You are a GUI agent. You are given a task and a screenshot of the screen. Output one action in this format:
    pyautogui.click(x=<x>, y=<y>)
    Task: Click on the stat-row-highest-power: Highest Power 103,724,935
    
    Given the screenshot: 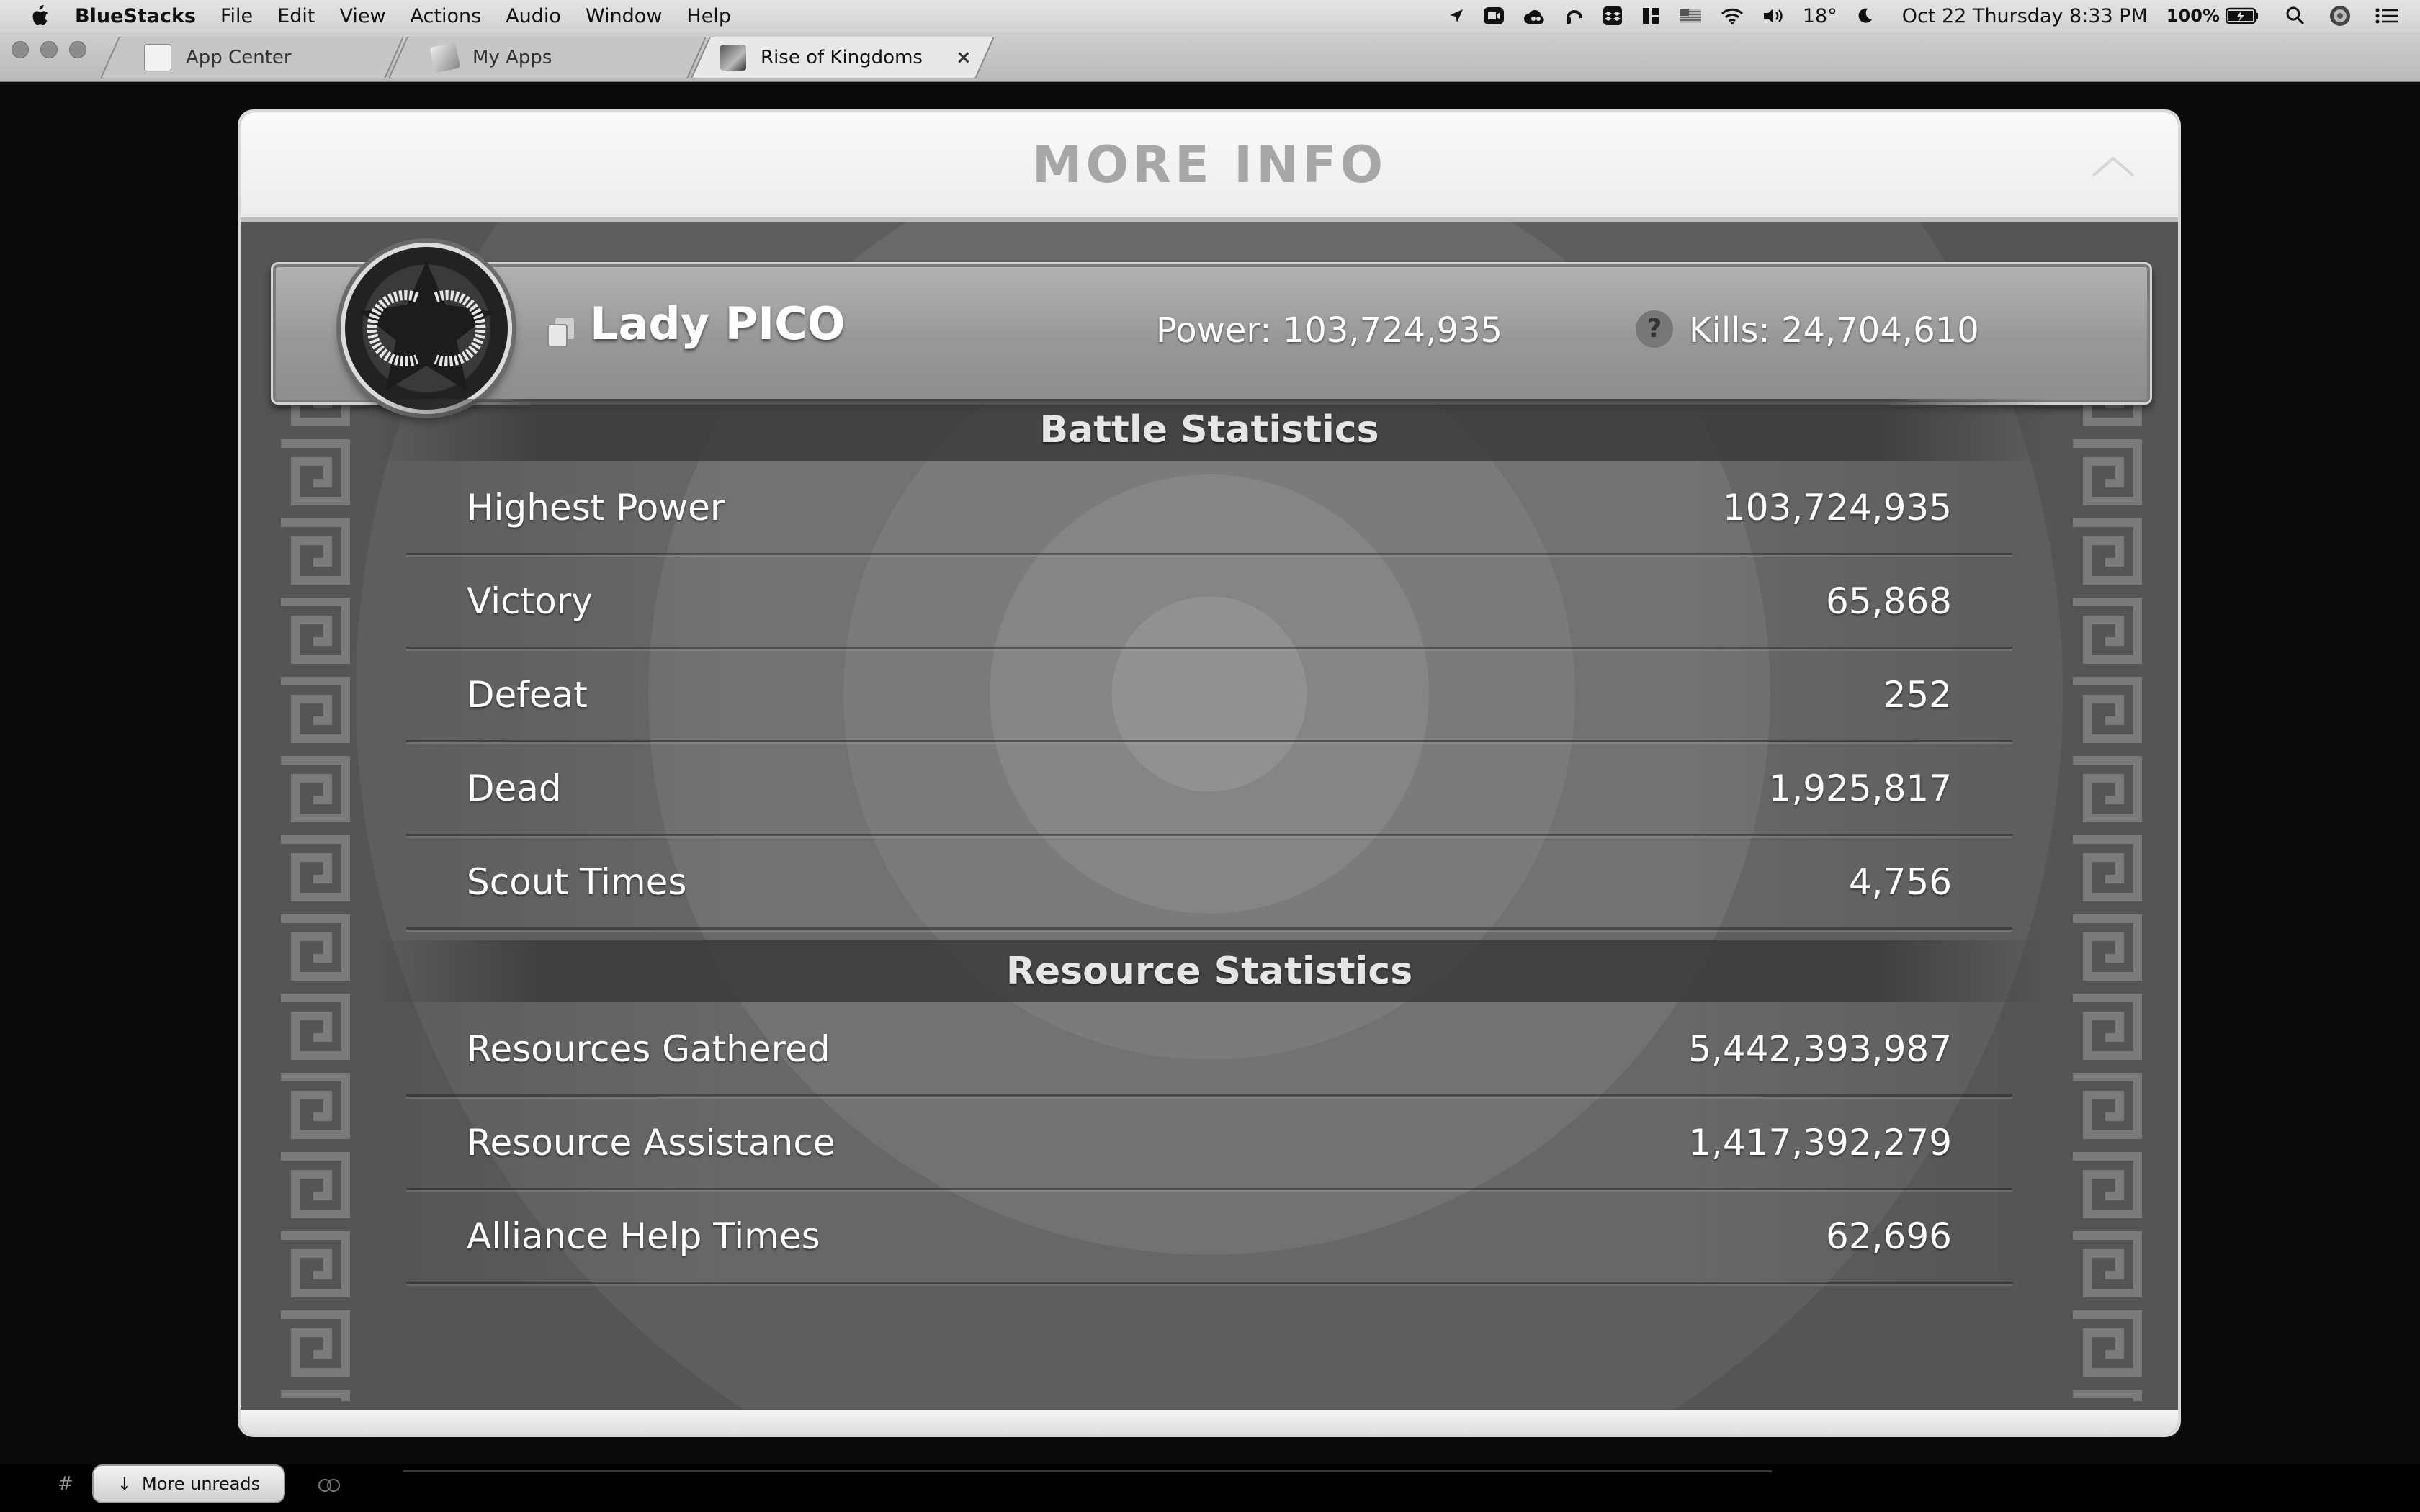 What is the action you would take?
    pyautogui.click(x=1209, y=508)
    